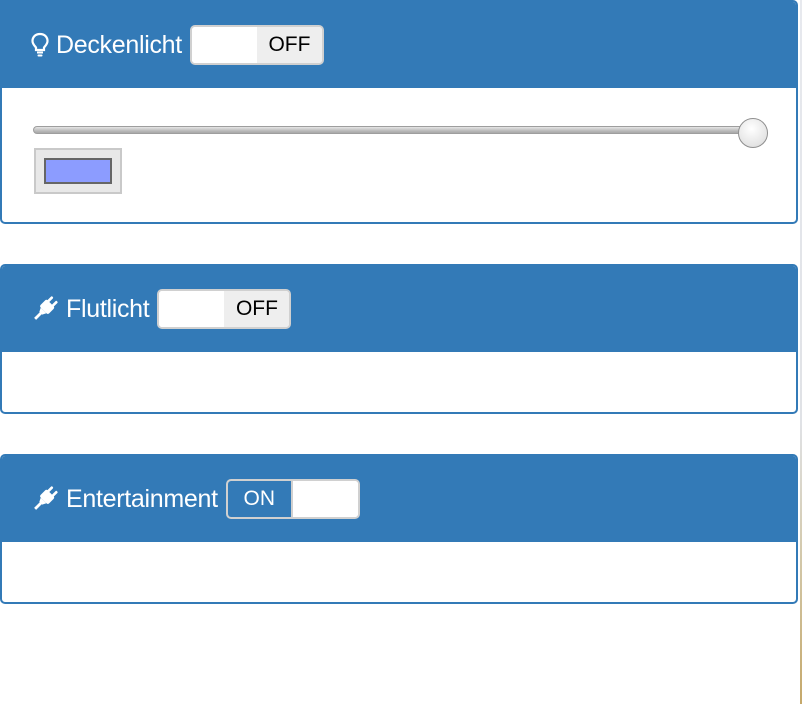  What do you see at coordinates (399, 45) in the screenshot?
I see `panel-heading: Deckenlicht OFF` at bounding box center [399, 45].